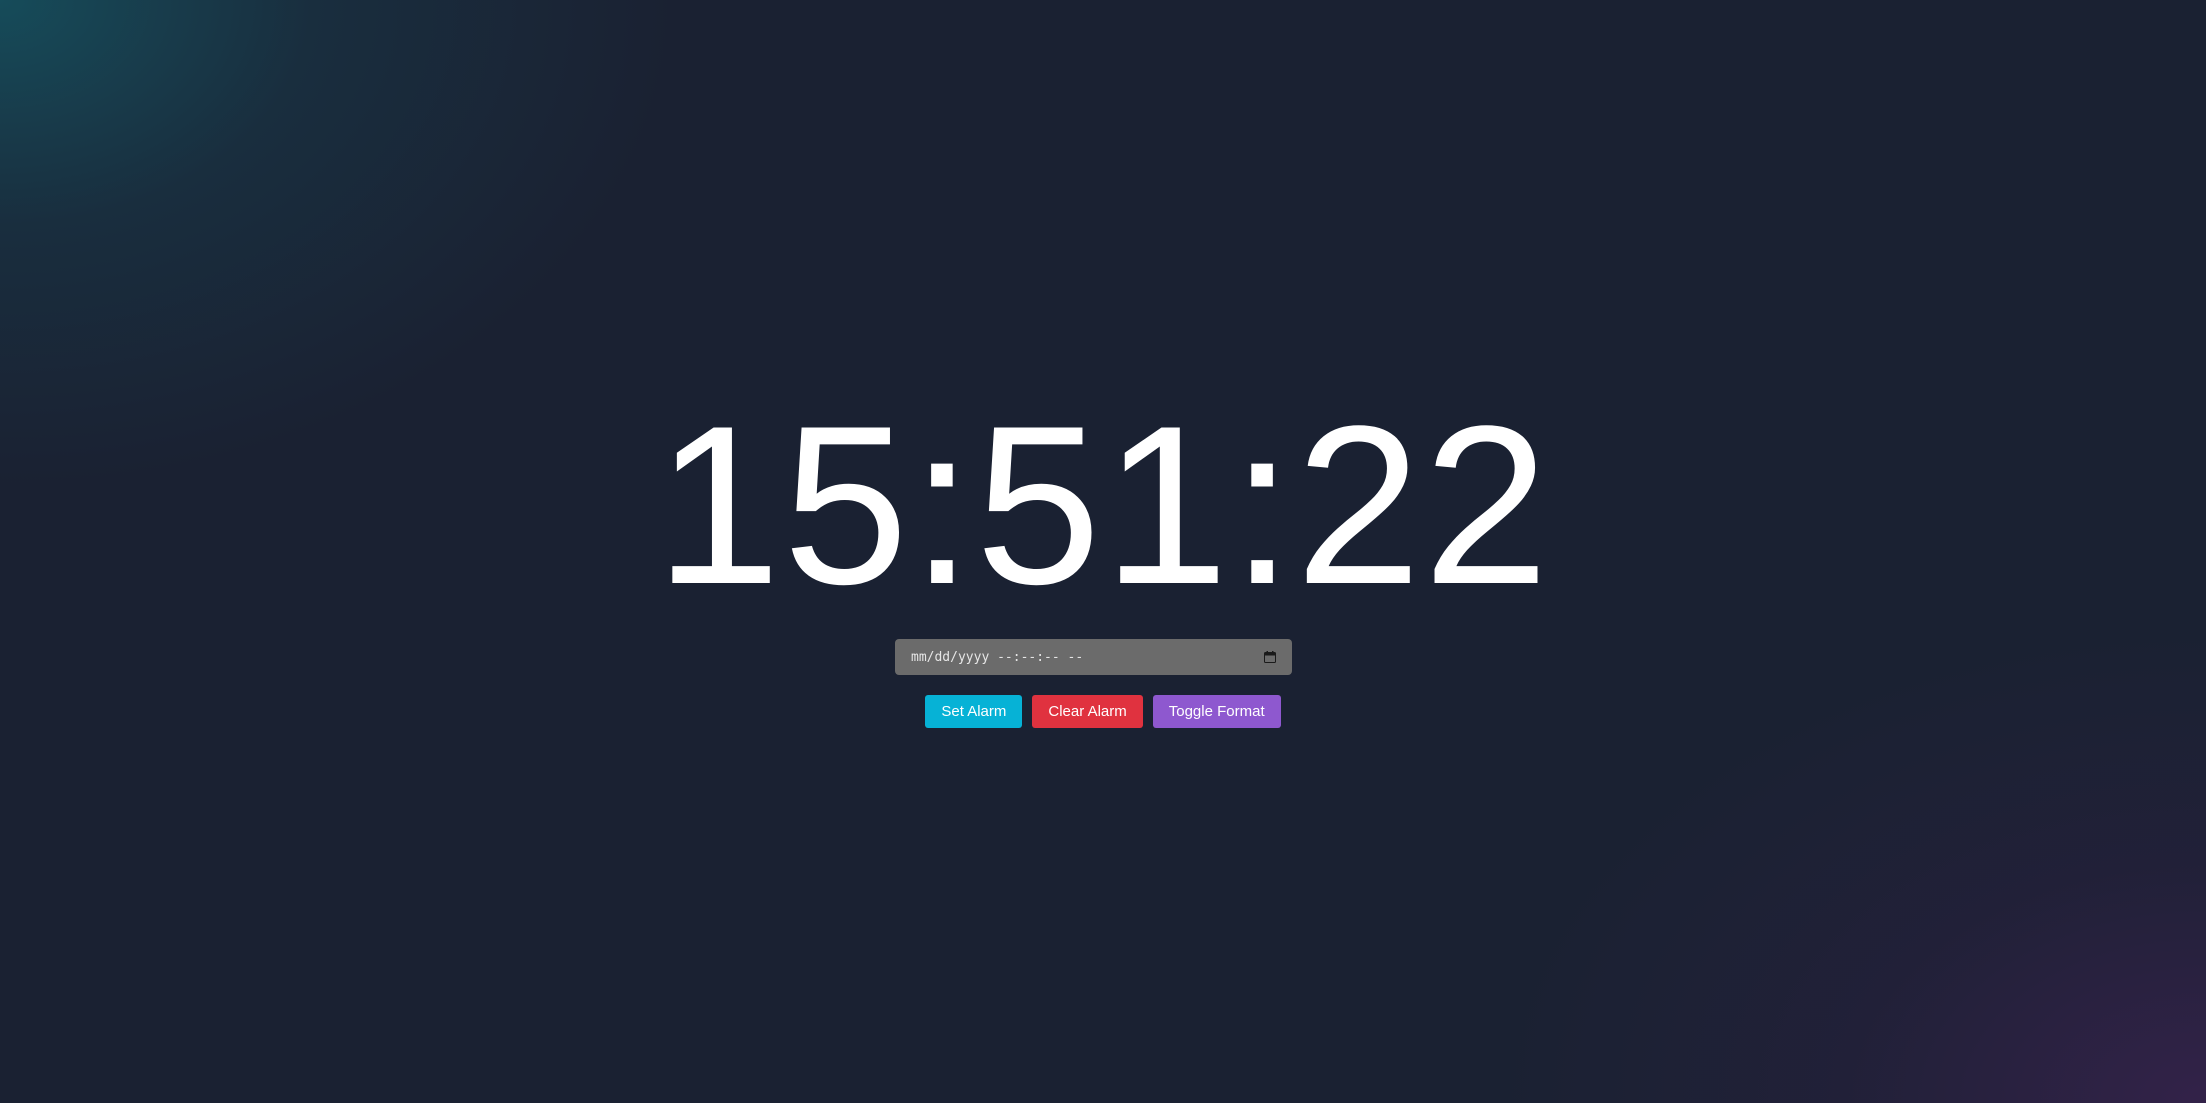 This screenshot has height=1103, width=2206. What do you see at coordinates (1216, 711) in the screenshot?
I see `toggle-format-button: Toggle Format` at bounding box center [1216, 711].